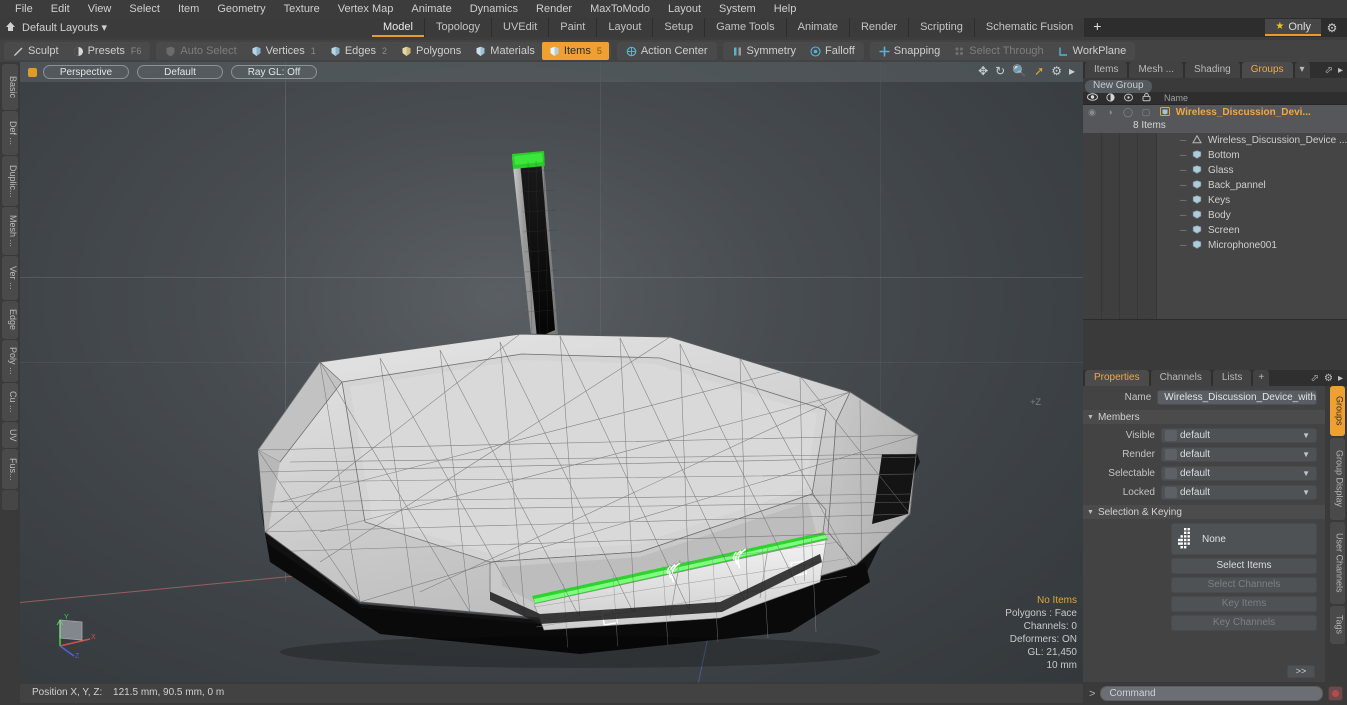  What do you see at coordinates (1215, 170) in the screenshot?
I see `table-row: ─ Glass` at bounding box center [1215, 170].